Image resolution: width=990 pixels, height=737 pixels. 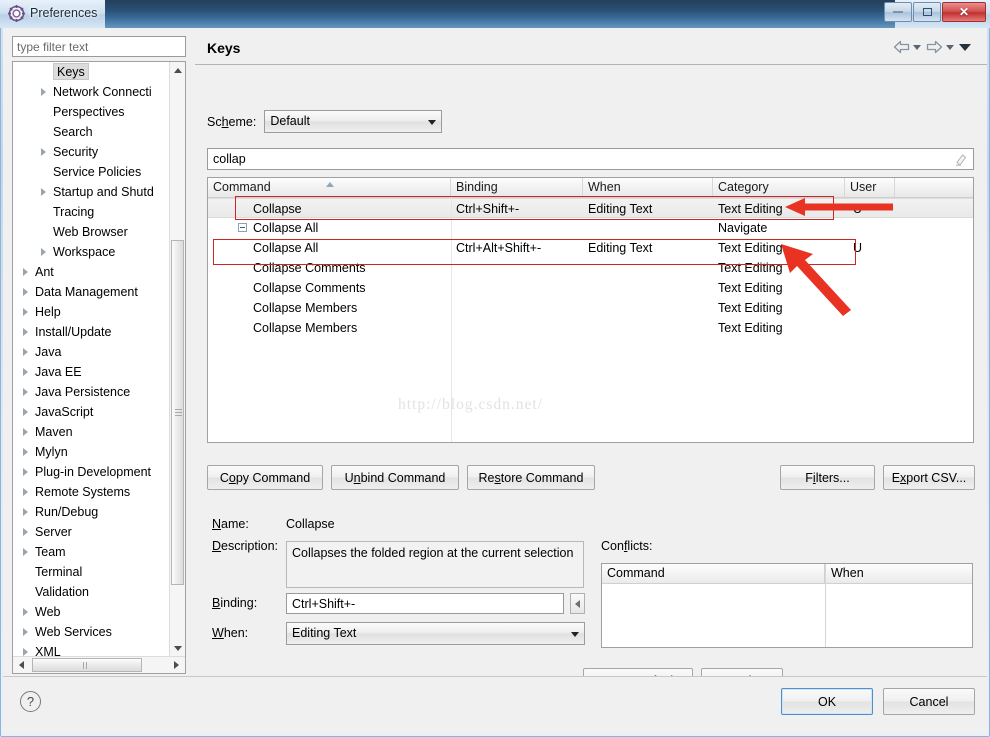 I want to click on scroll-left-button, so click(x=21, y=665).